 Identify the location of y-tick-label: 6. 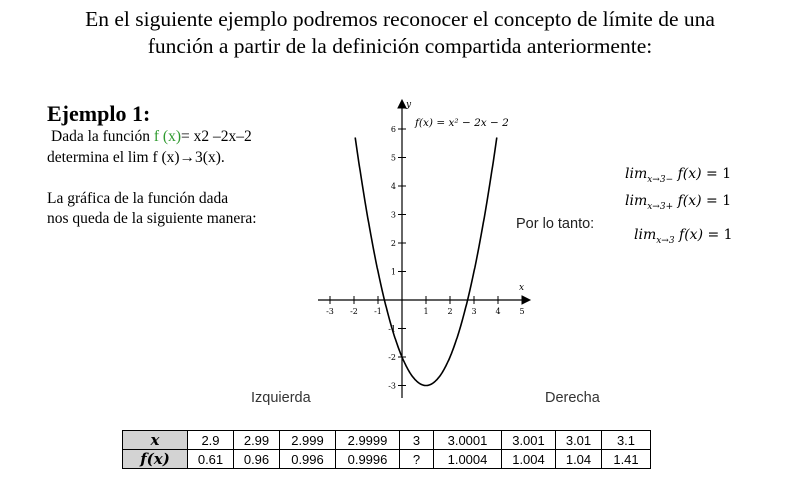
(393, 129).